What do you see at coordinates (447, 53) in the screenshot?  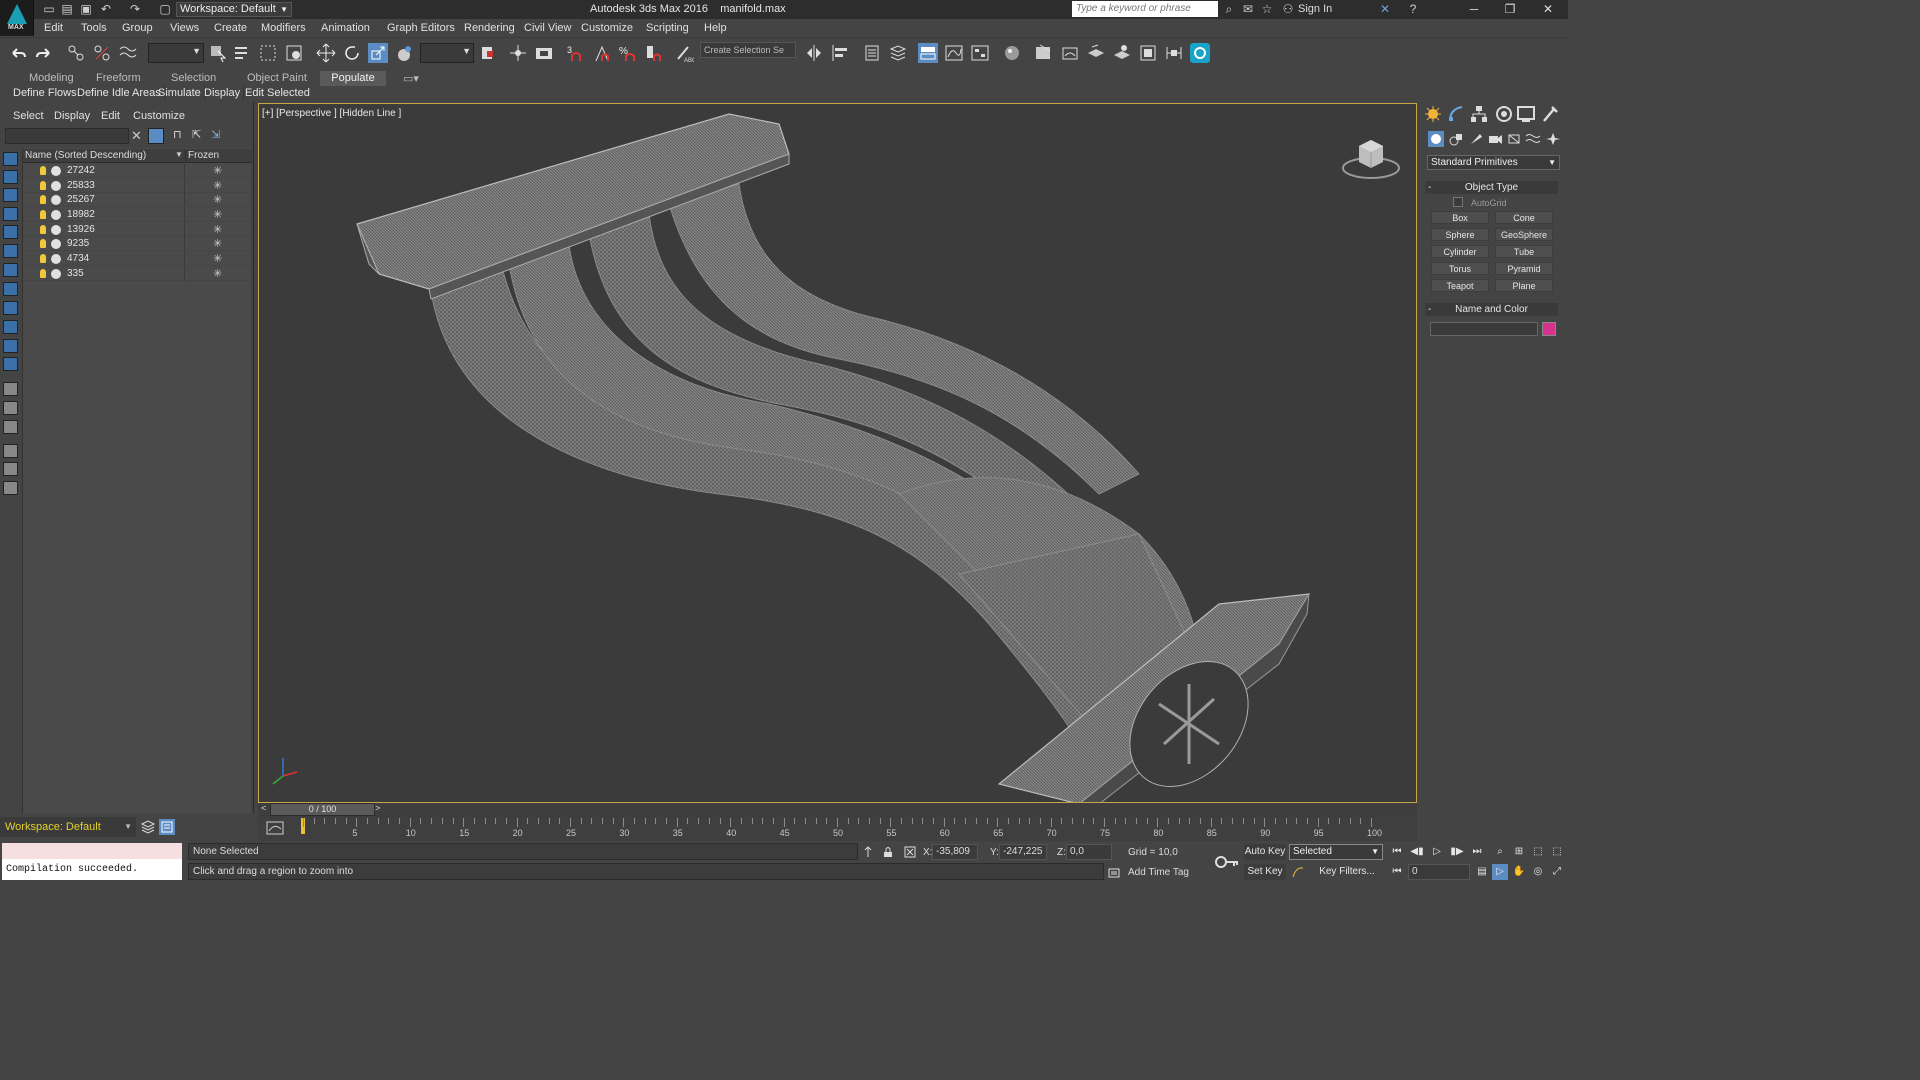 I see `reference-coordinate-dropdown: ▼` at bounding box center [447, 53].